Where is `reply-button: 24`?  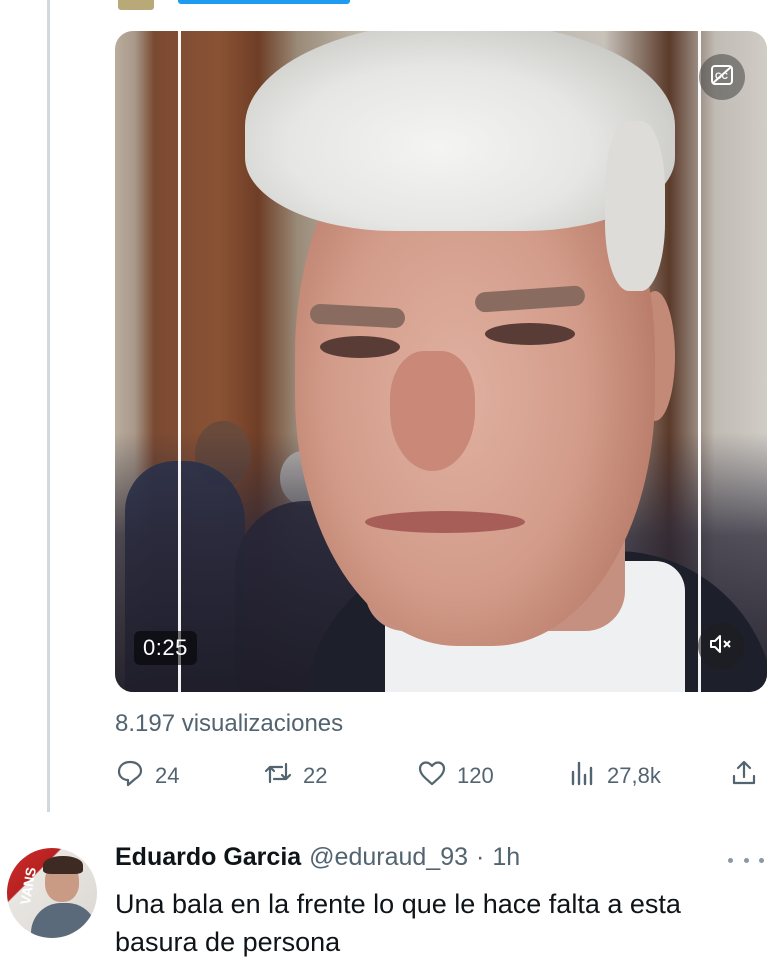 reply-button: 24 is located at coordinates (147, 776).